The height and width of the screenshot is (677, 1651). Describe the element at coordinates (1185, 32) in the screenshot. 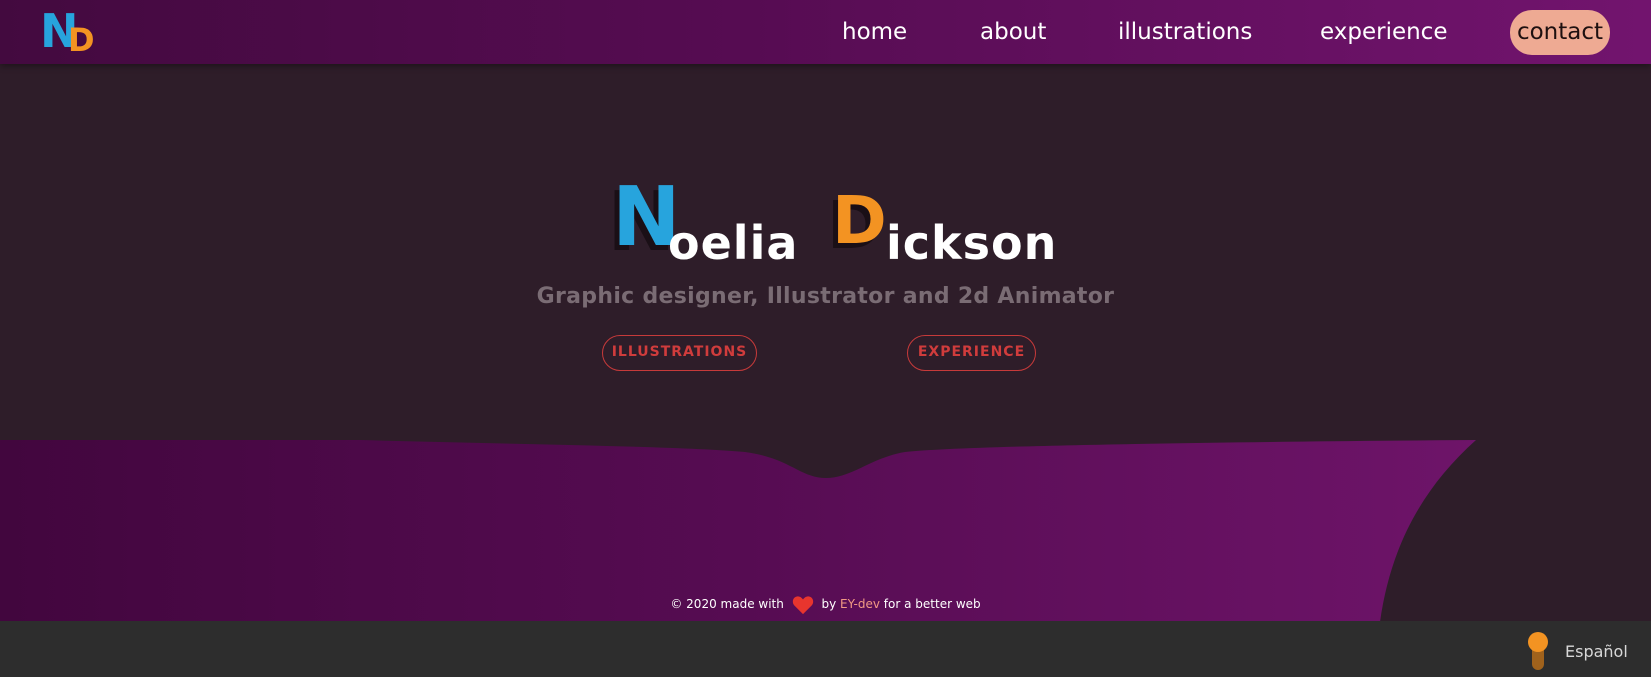

I see `nav-illustrations: illustrations` at that location.